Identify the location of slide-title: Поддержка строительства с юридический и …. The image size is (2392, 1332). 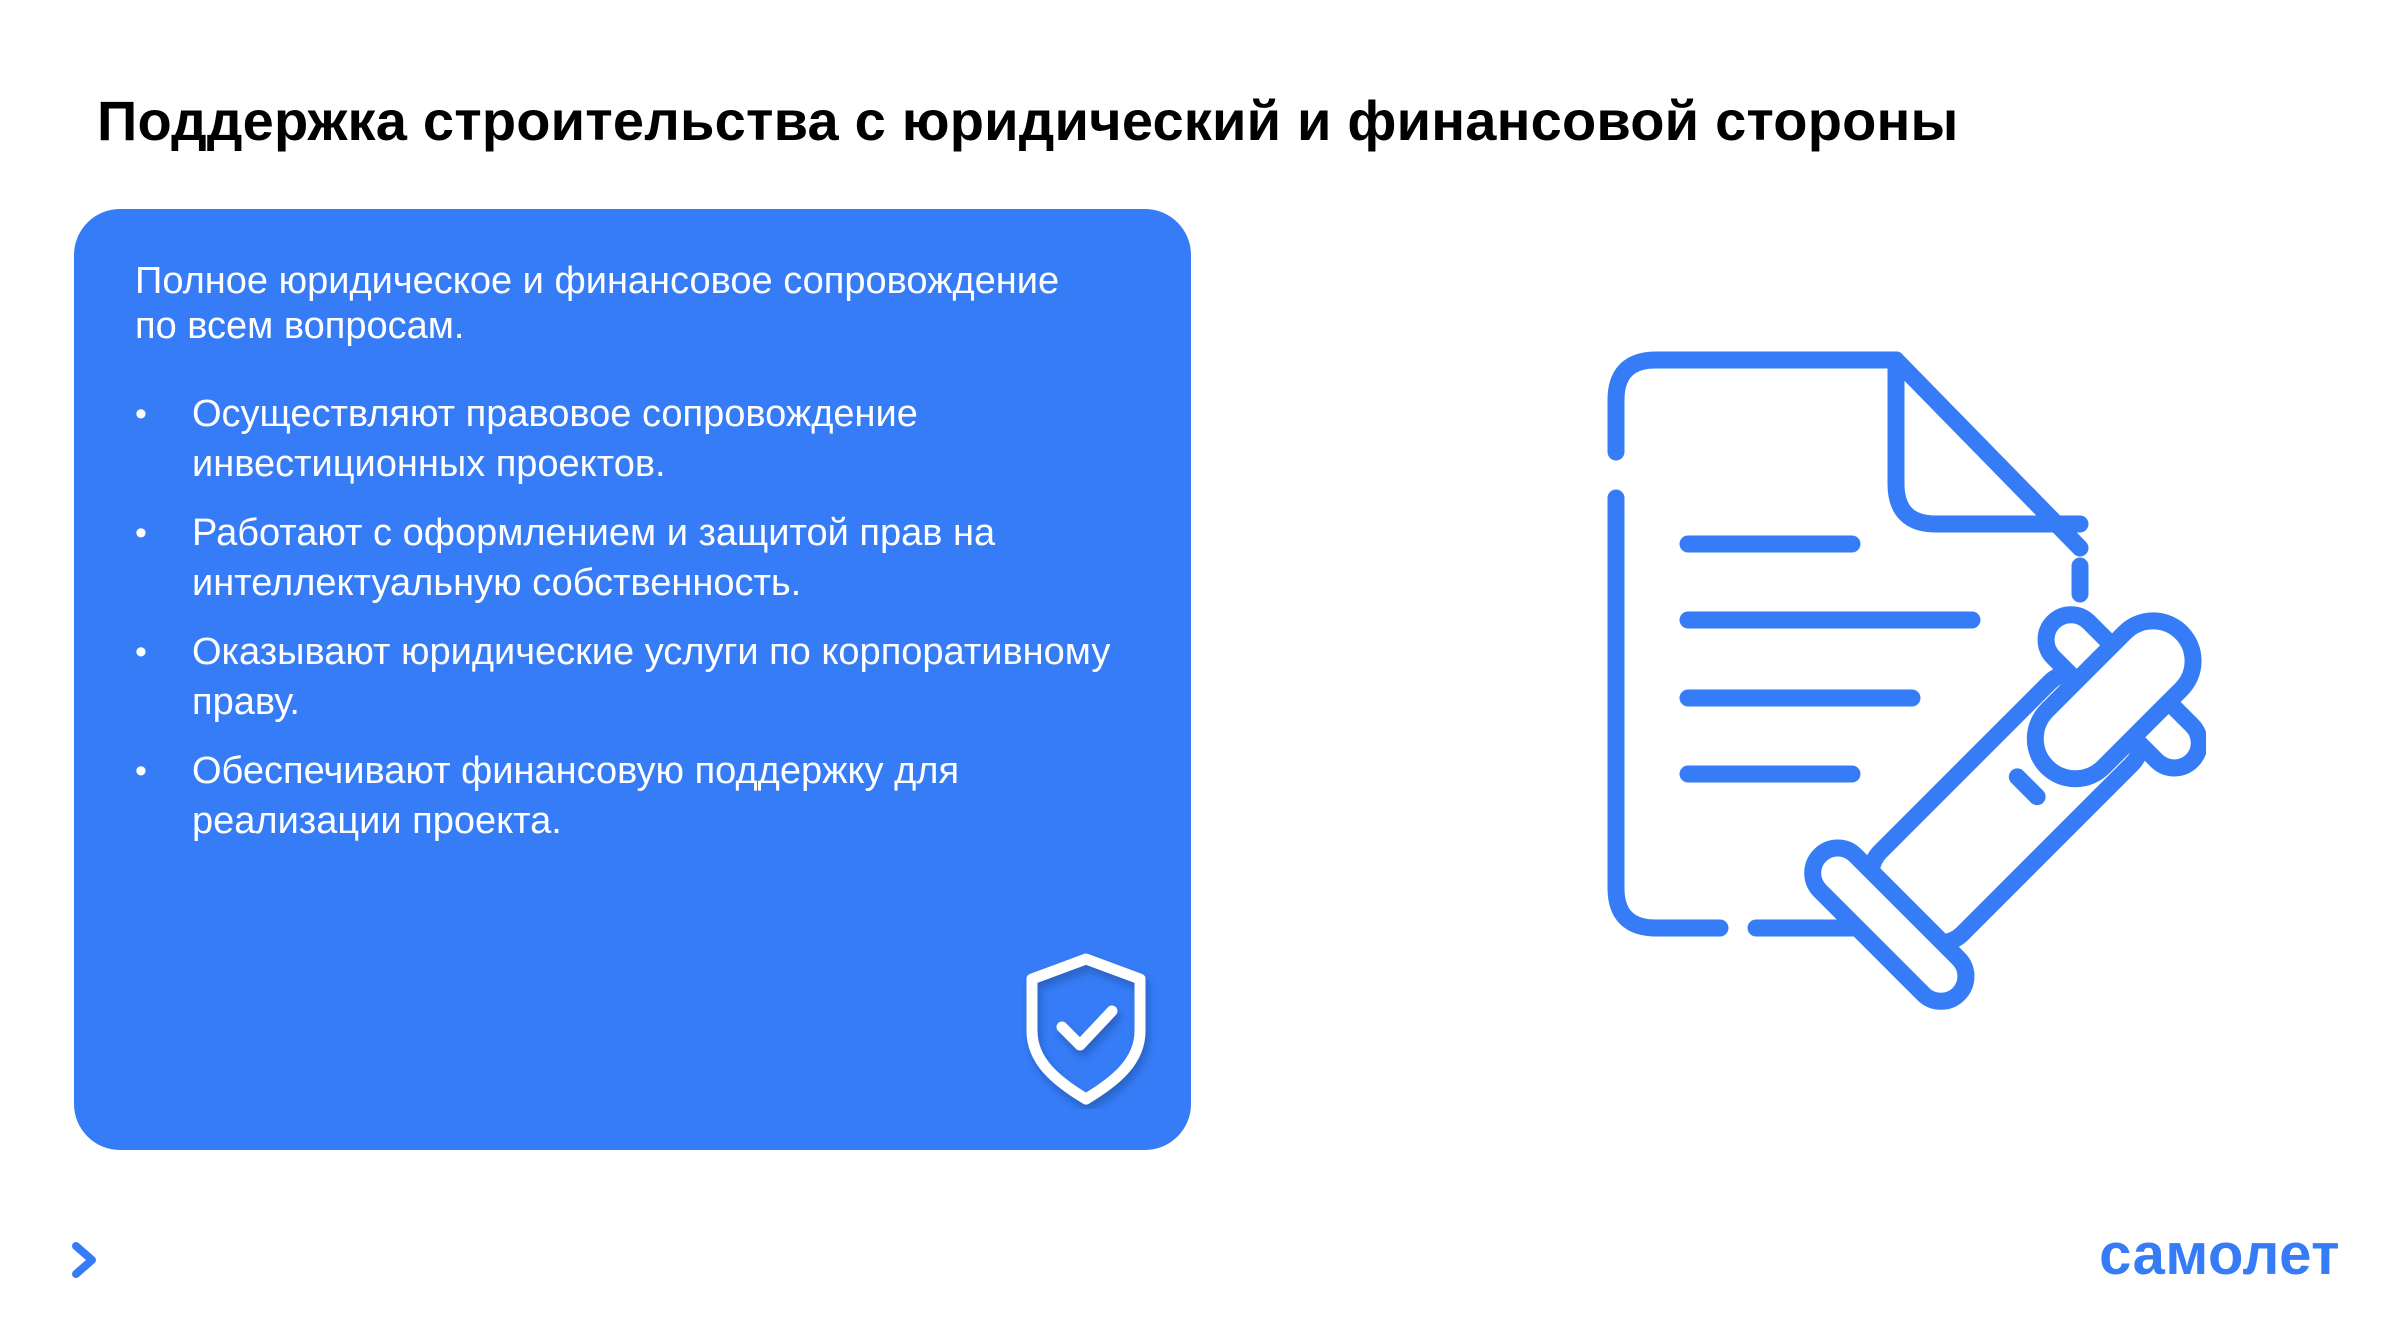
(1028, 120).